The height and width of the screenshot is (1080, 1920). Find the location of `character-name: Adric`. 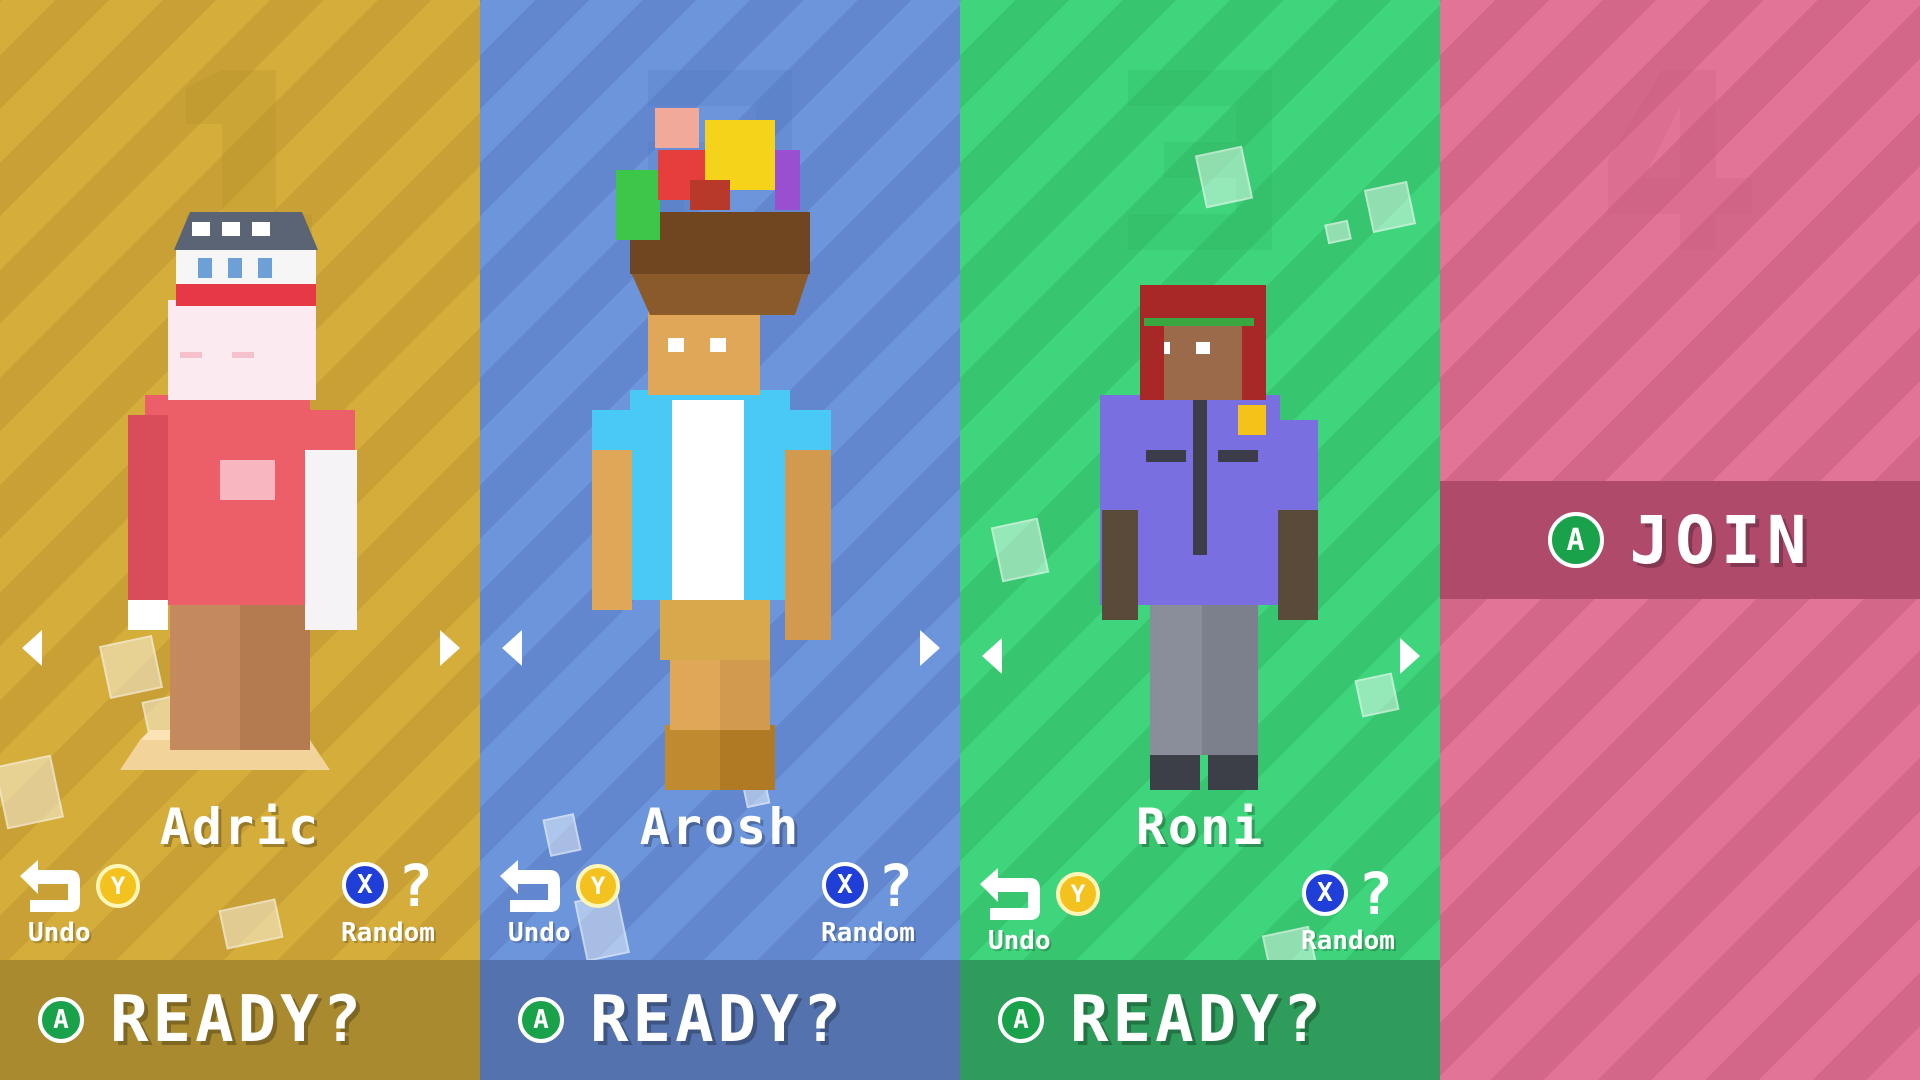

character-name: Adric is located at coordinates (240, 827).